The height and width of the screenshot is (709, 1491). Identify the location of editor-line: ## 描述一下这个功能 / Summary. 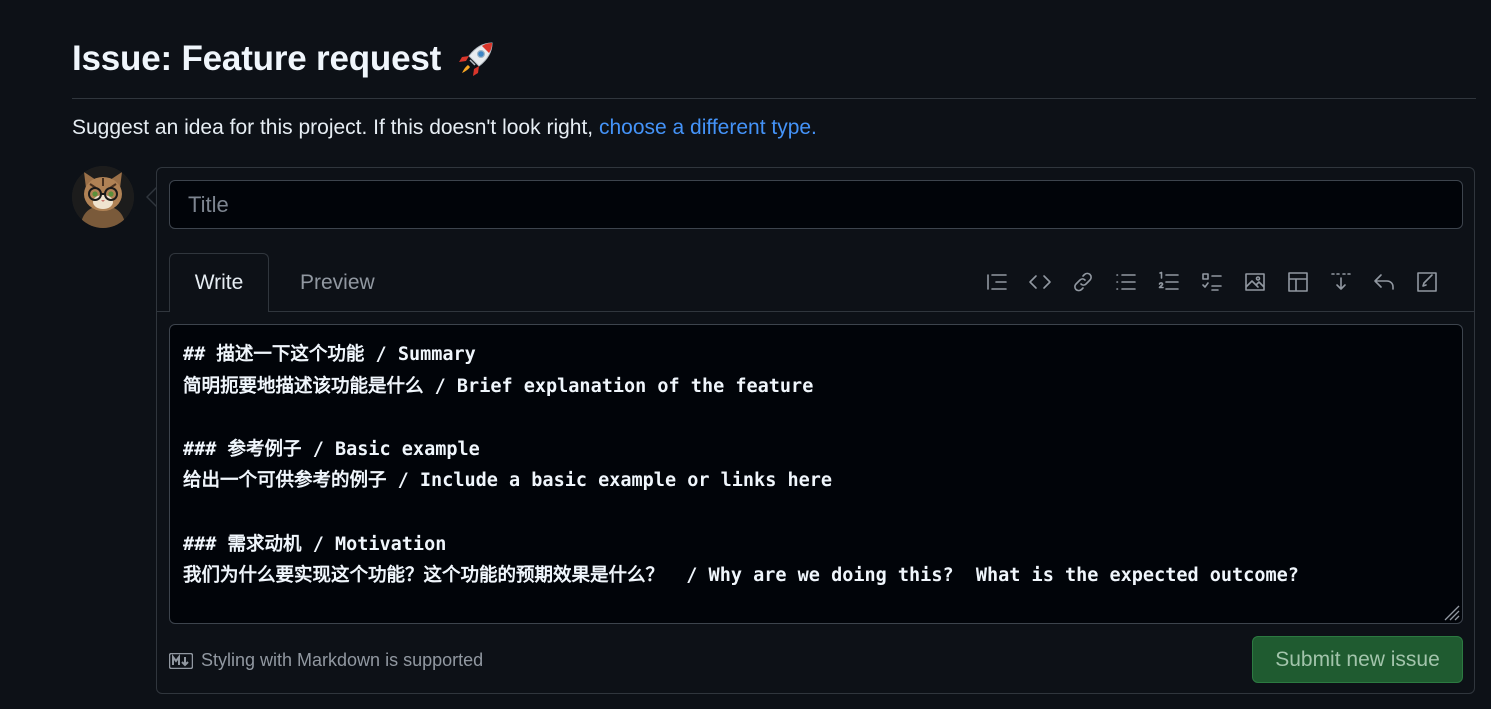
(329, 354).